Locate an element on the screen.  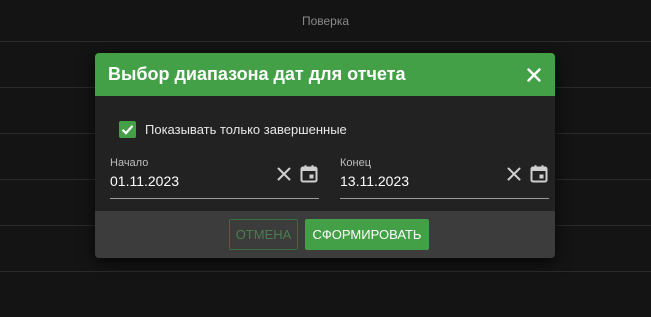
end-date-label: Конец is located at coordinates (356, 163).